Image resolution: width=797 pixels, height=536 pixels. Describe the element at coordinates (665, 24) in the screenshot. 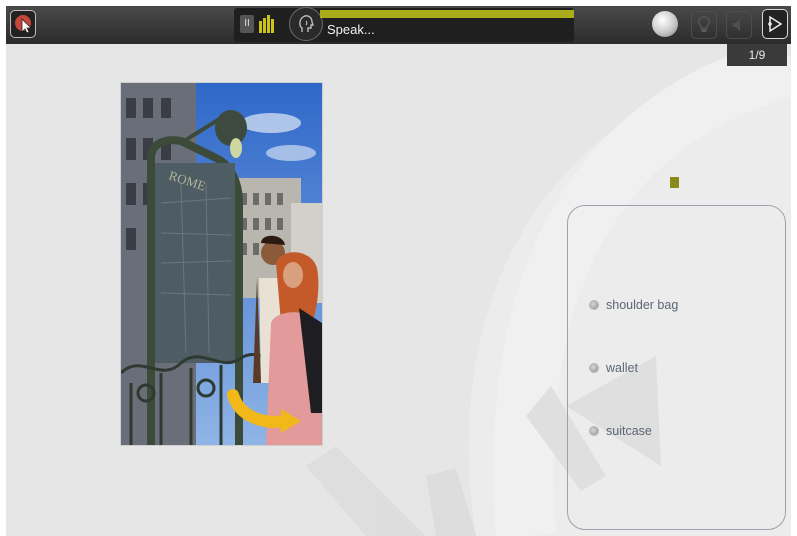

I see `record-ball-icon` at that location.